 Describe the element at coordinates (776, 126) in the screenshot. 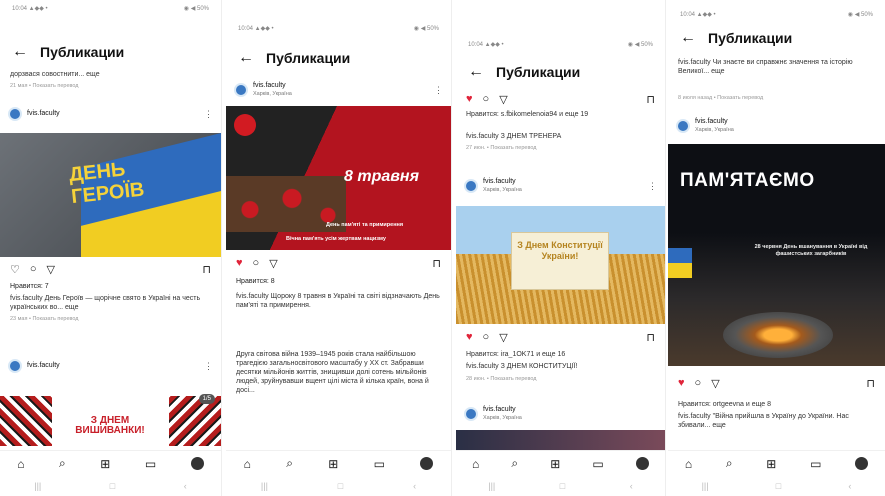

I see `post-profile: fvis.faculty Харків, Україна` at that location.